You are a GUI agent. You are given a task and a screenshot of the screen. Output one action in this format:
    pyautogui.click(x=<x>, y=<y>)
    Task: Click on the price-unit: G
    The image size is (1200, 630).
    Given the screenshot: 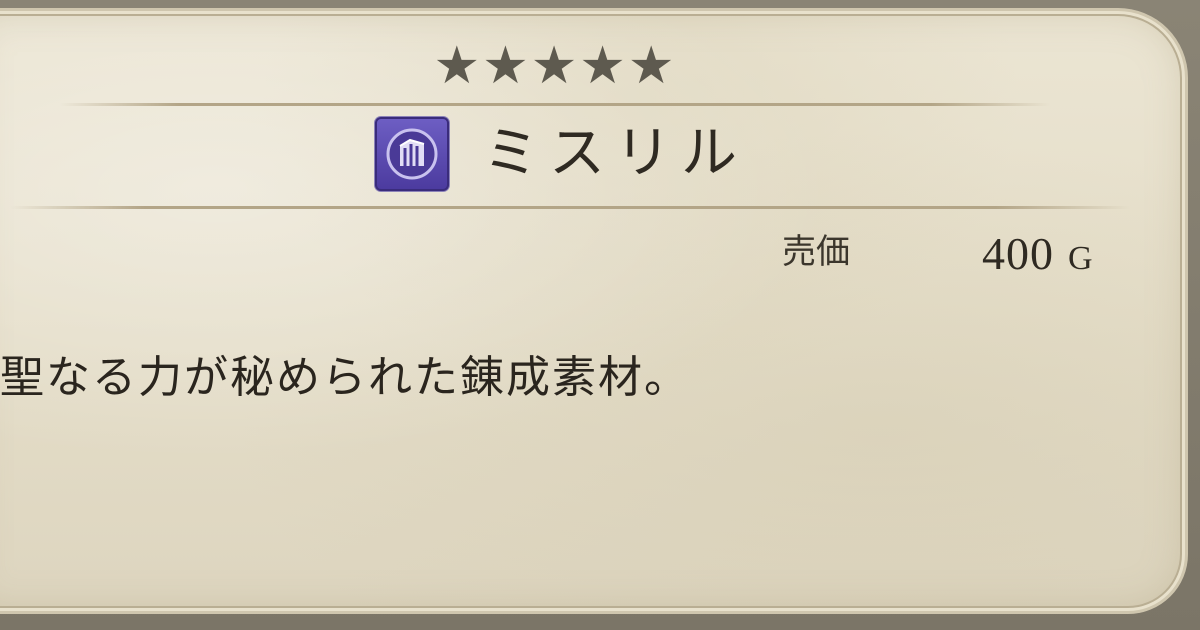 What is the action you would take?
    pyautogui.click(x=1081, y=258)
    